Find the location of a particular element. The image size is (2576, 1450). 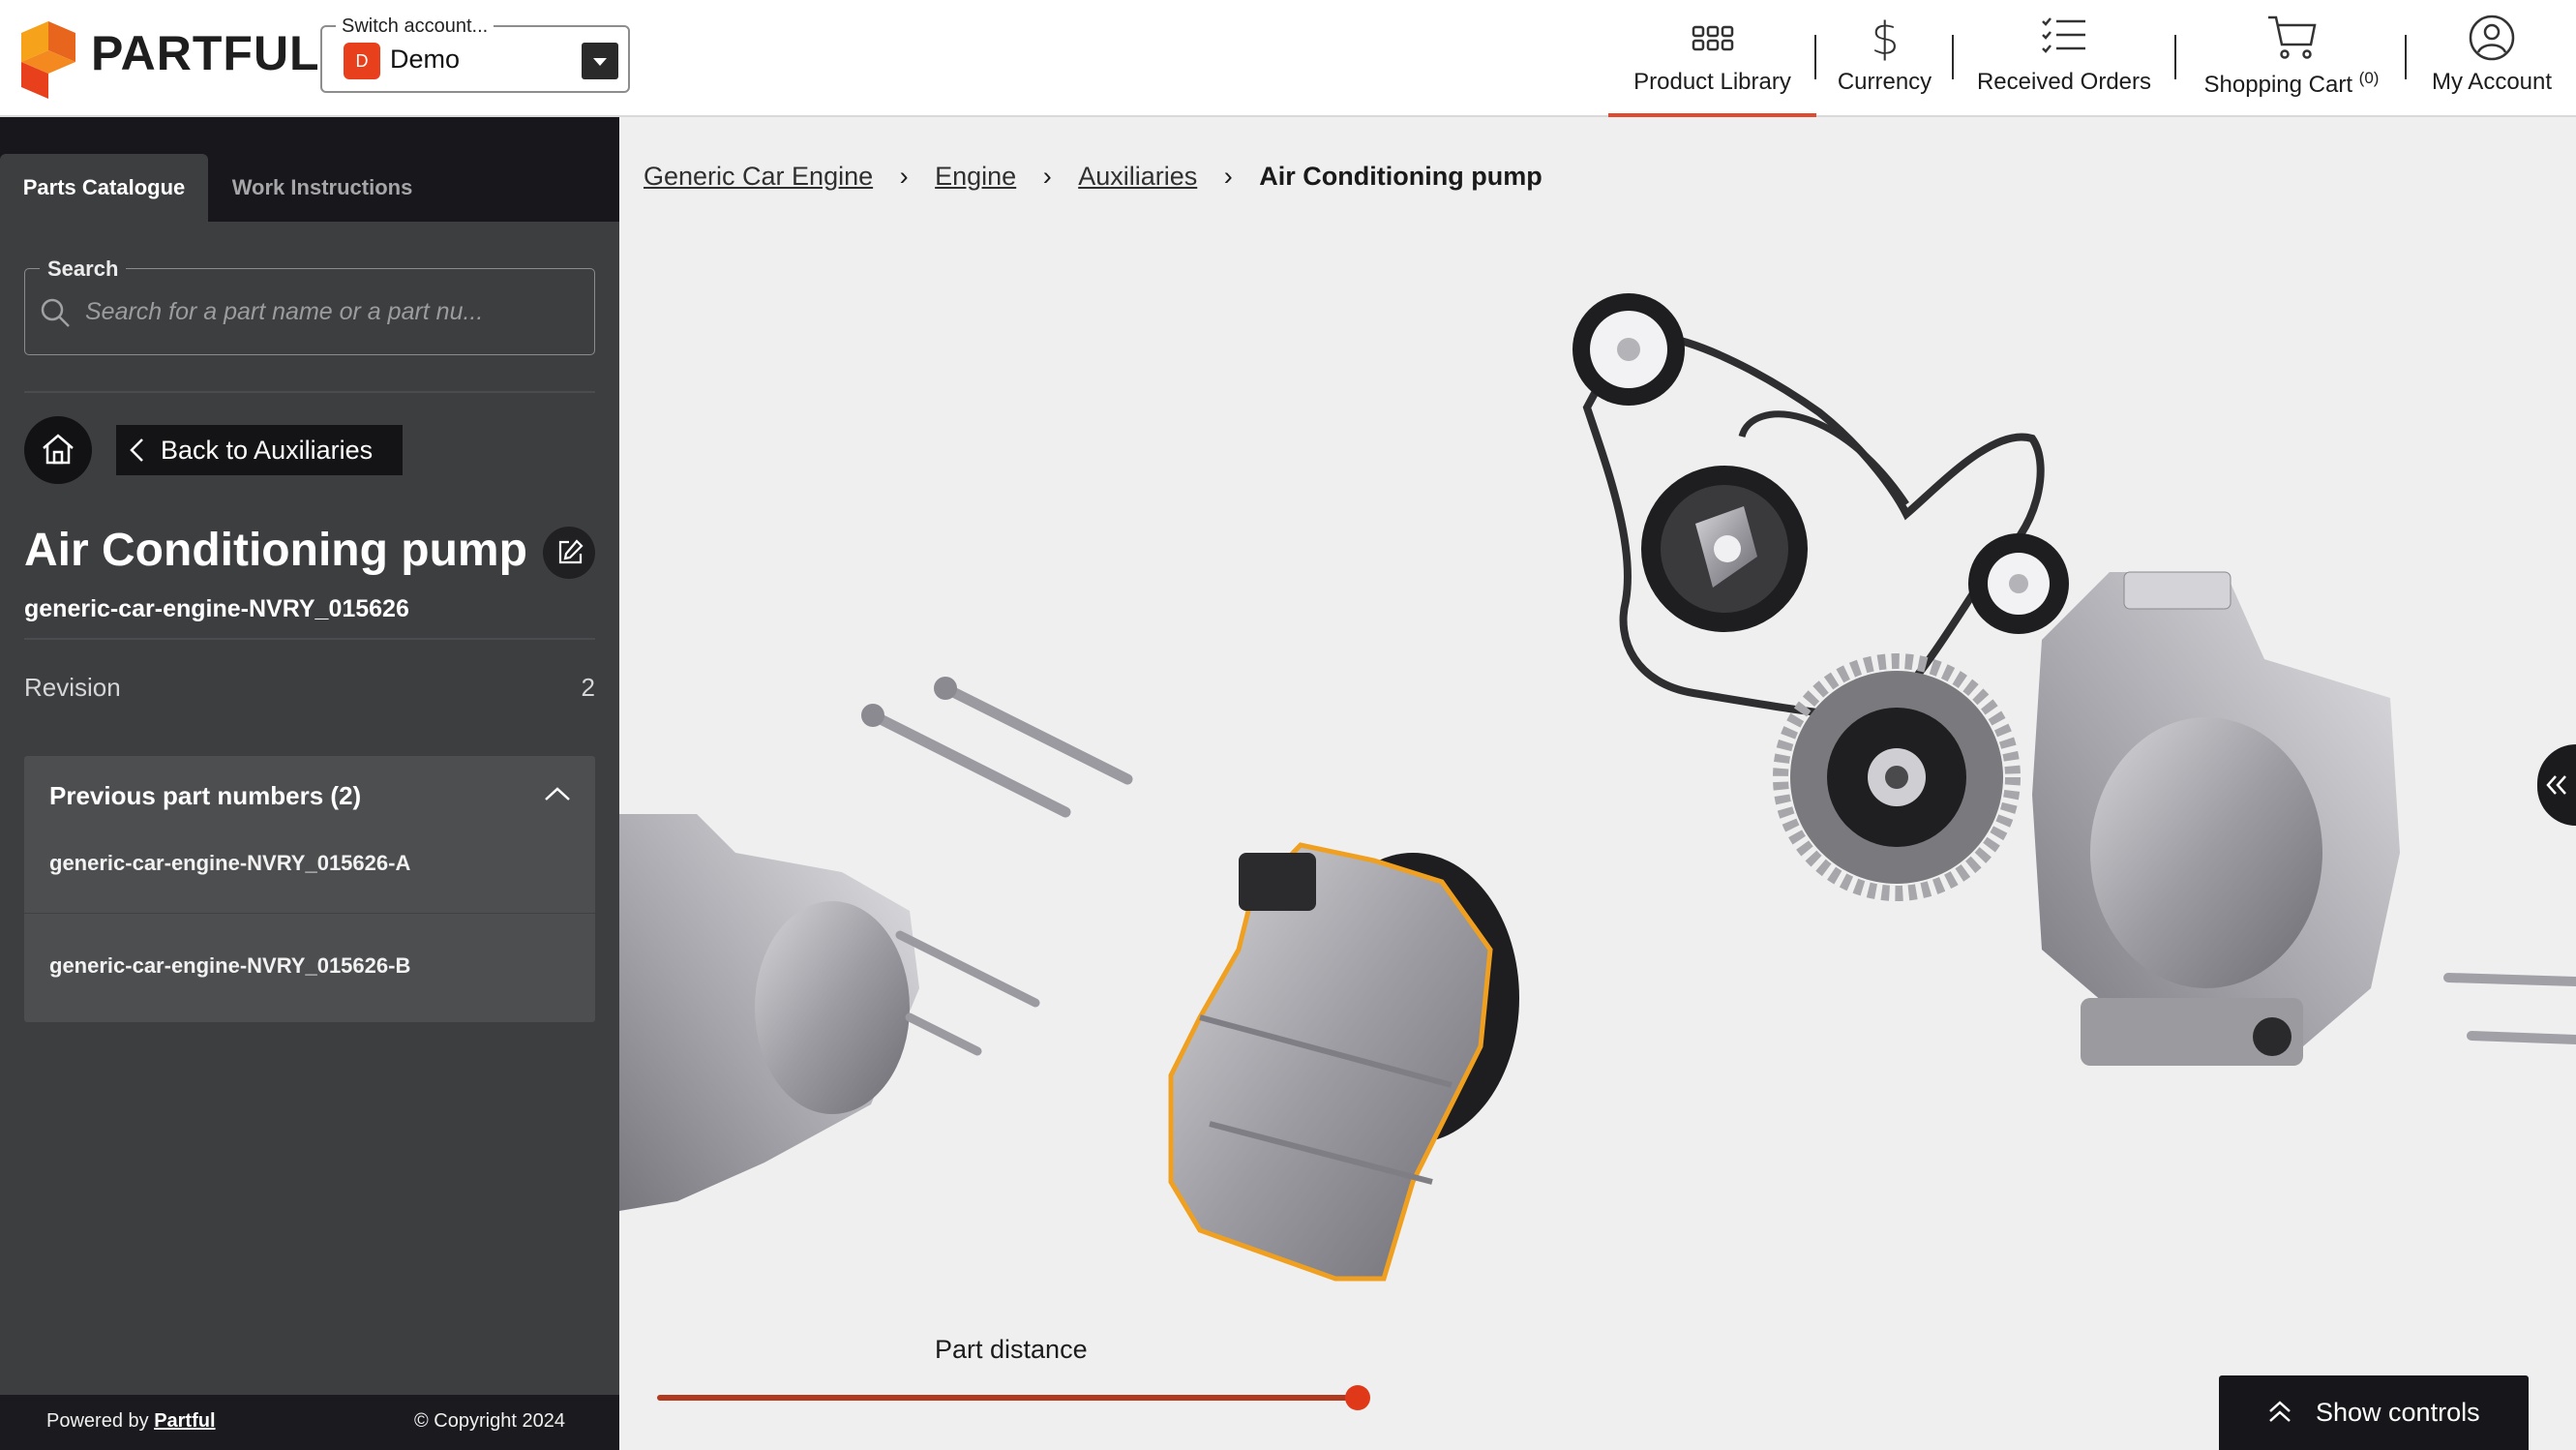

user-icon is located at coordinates (2492, 38).